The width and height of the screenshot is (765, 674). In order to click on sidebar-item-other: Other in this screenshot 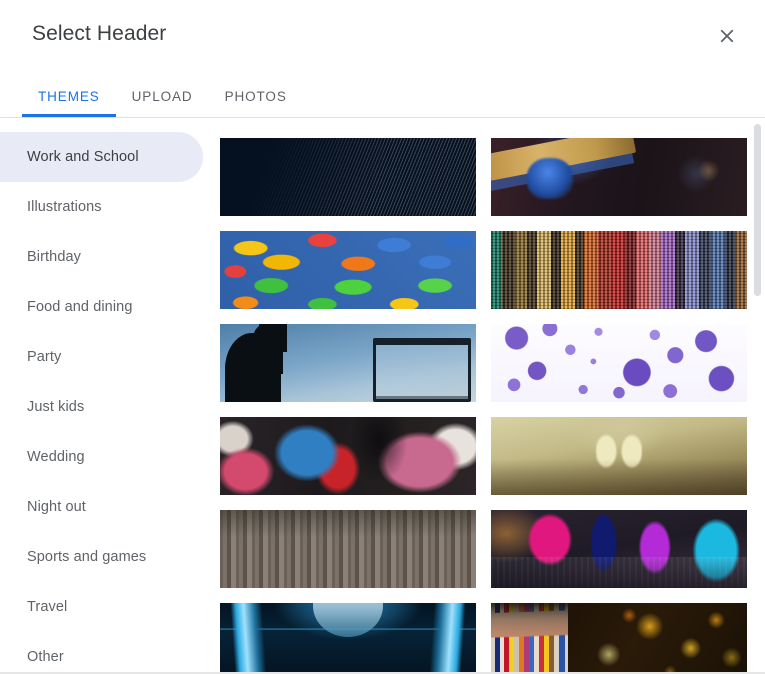, I will do `click(101, 653)`.